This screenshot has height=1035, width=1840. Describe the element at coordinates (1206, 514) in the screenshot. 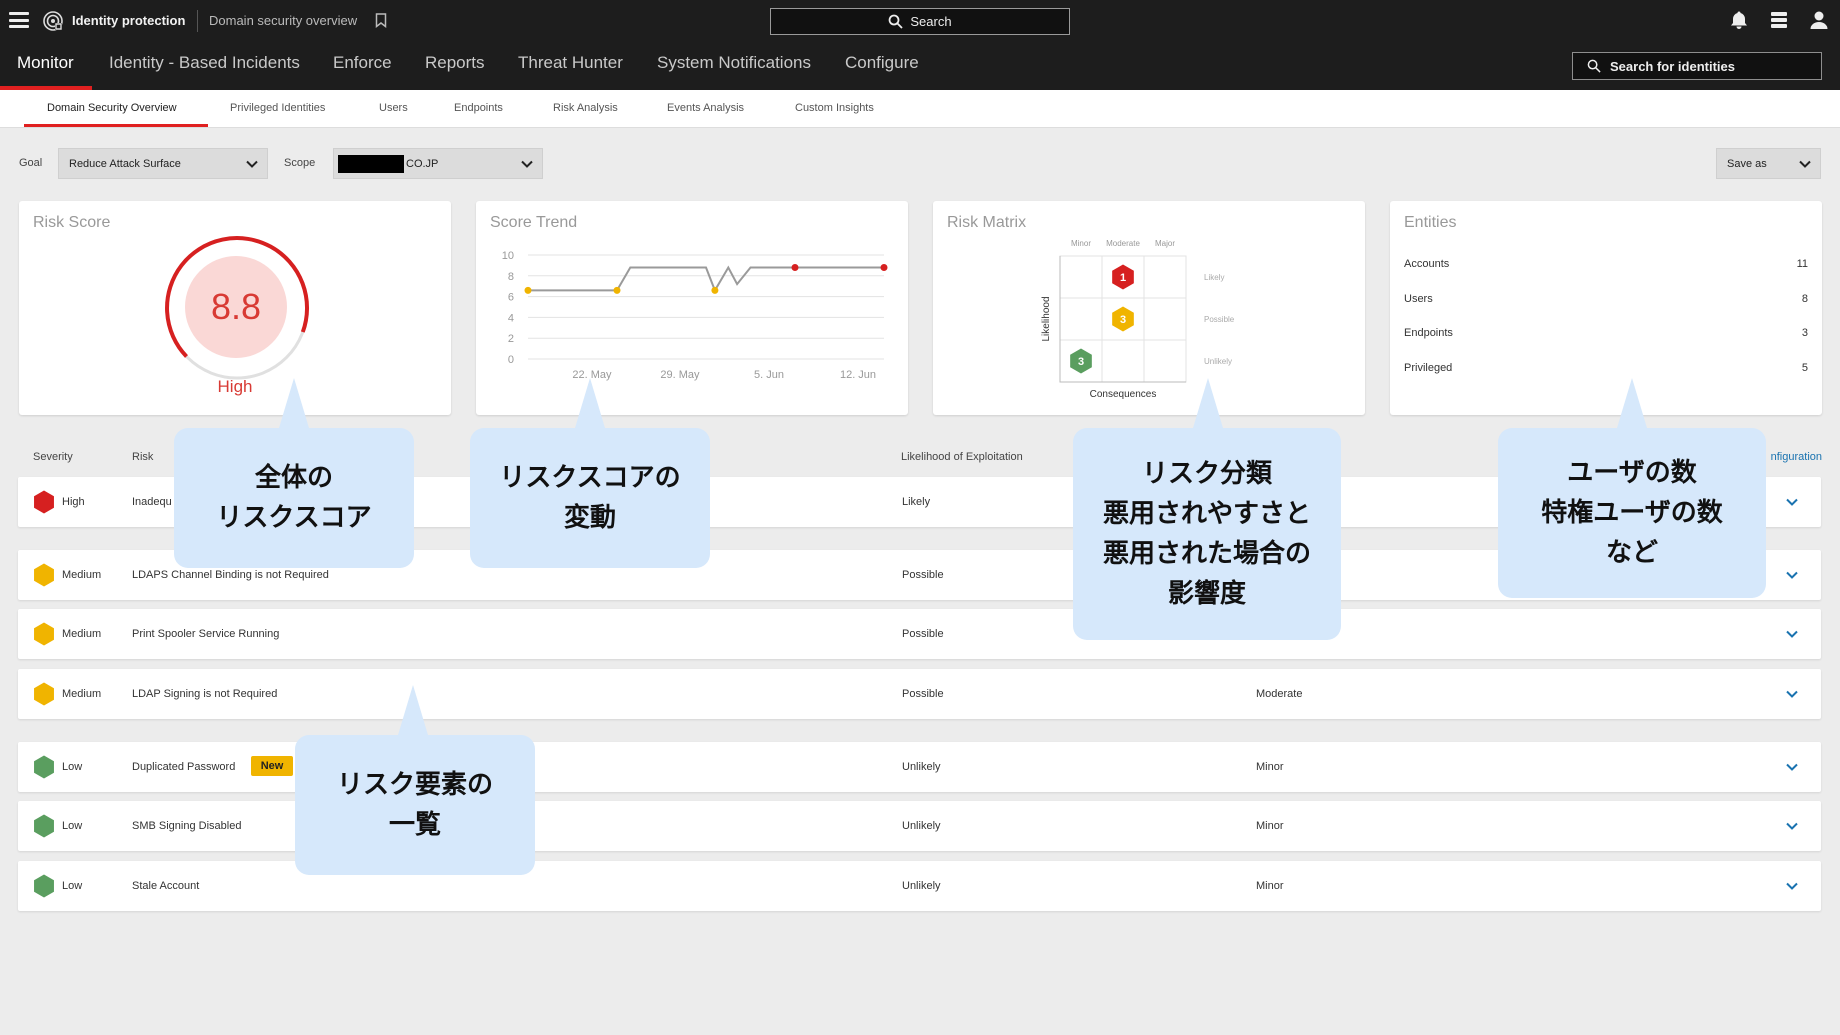

I see `callout-line: 悪用されやすさと` at that location.